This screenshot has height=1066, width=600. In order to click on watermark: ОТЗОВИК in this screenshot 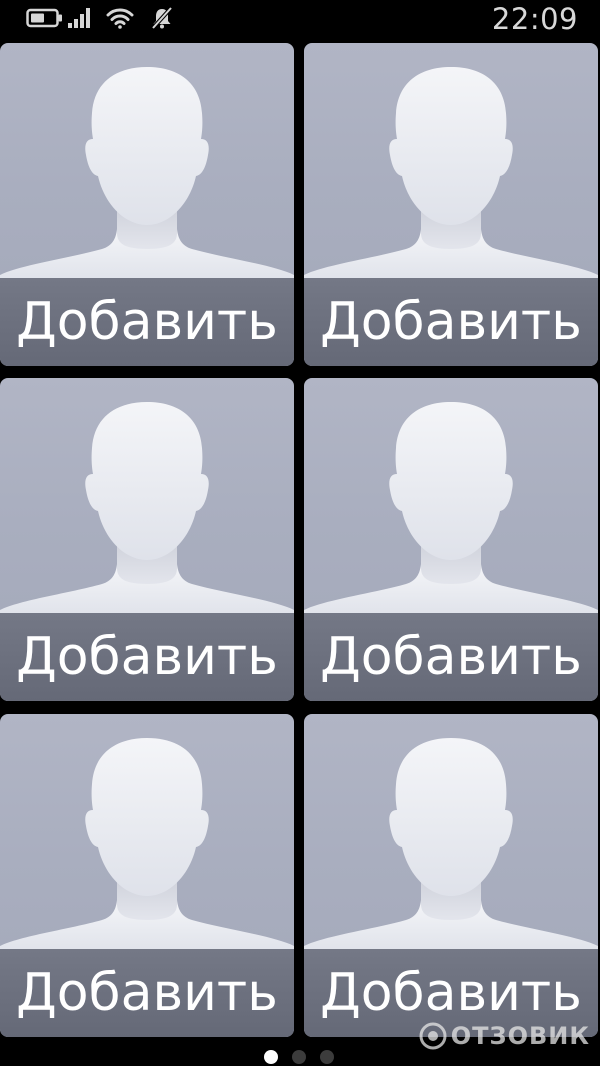, I will do `click(504, 1036)`.